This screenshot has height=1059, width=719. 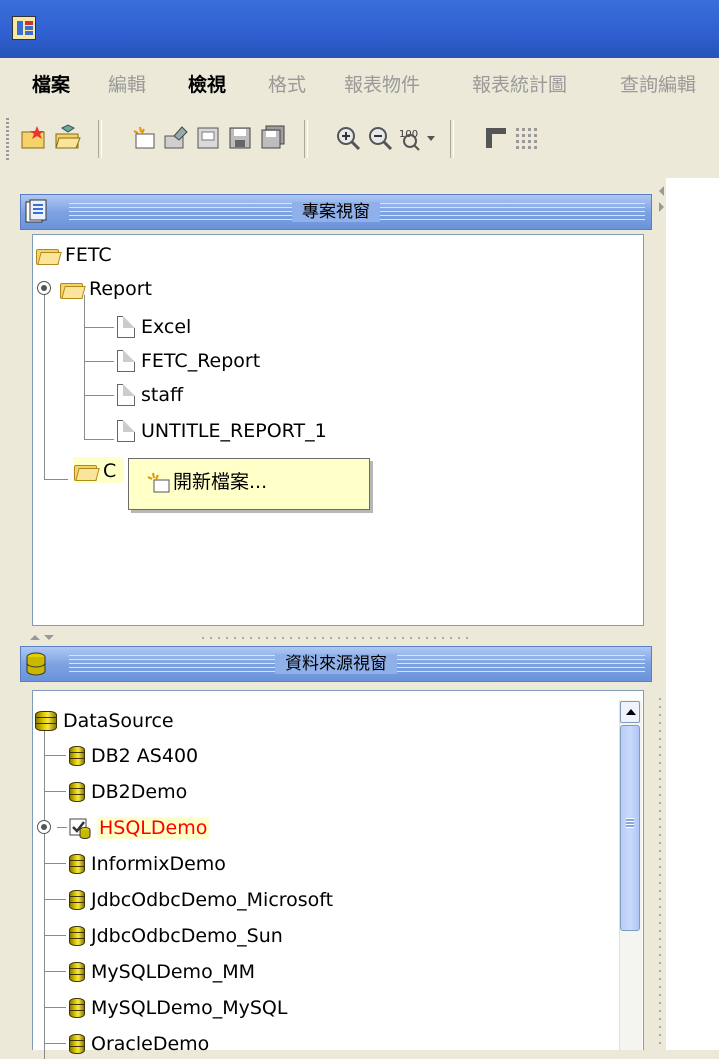 I want to click on tree-node-report-item: UNTITLE_REPORT_1, so click(x=222, y=430).